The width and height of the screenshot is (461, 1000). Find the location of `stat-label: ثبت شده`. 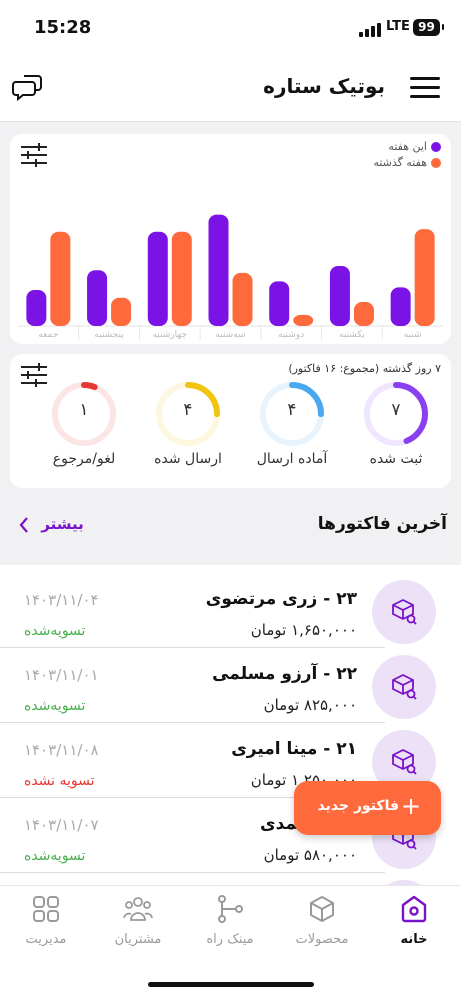

stat-label: ثبت شده is located at coordinates (396, 459).